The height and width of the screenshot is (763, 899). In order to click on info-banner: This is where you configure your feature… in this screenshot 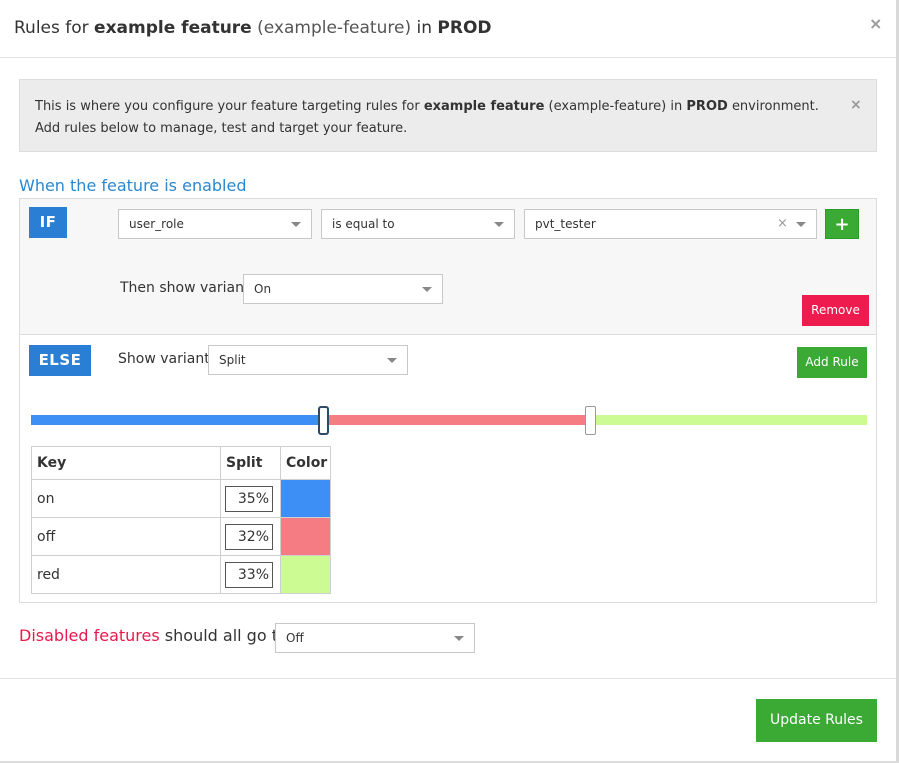, I will do `click(448, 115)`.